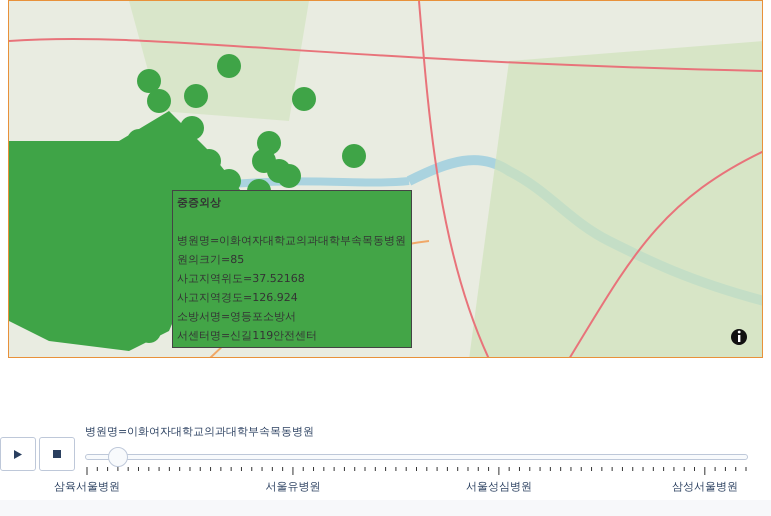  What do you see at coordinates (499, 486) in the screenshot?
I see `slider-tick-label: 서울성심병원` at bounding box center [499, 486].